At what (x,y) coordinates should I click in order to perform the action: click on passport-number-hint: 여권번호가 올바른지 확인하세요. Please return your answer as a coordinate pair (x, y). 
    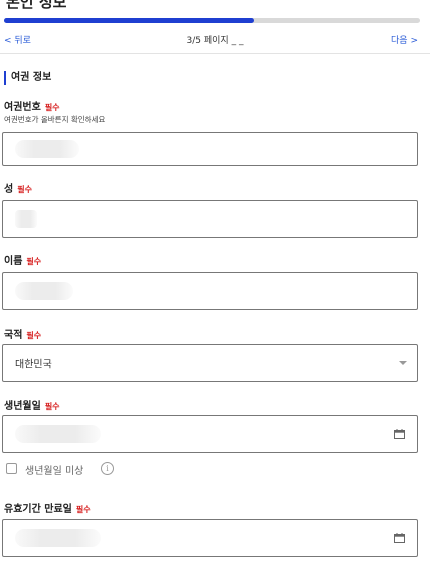
    Looking at the image, I should click on (55, 119).